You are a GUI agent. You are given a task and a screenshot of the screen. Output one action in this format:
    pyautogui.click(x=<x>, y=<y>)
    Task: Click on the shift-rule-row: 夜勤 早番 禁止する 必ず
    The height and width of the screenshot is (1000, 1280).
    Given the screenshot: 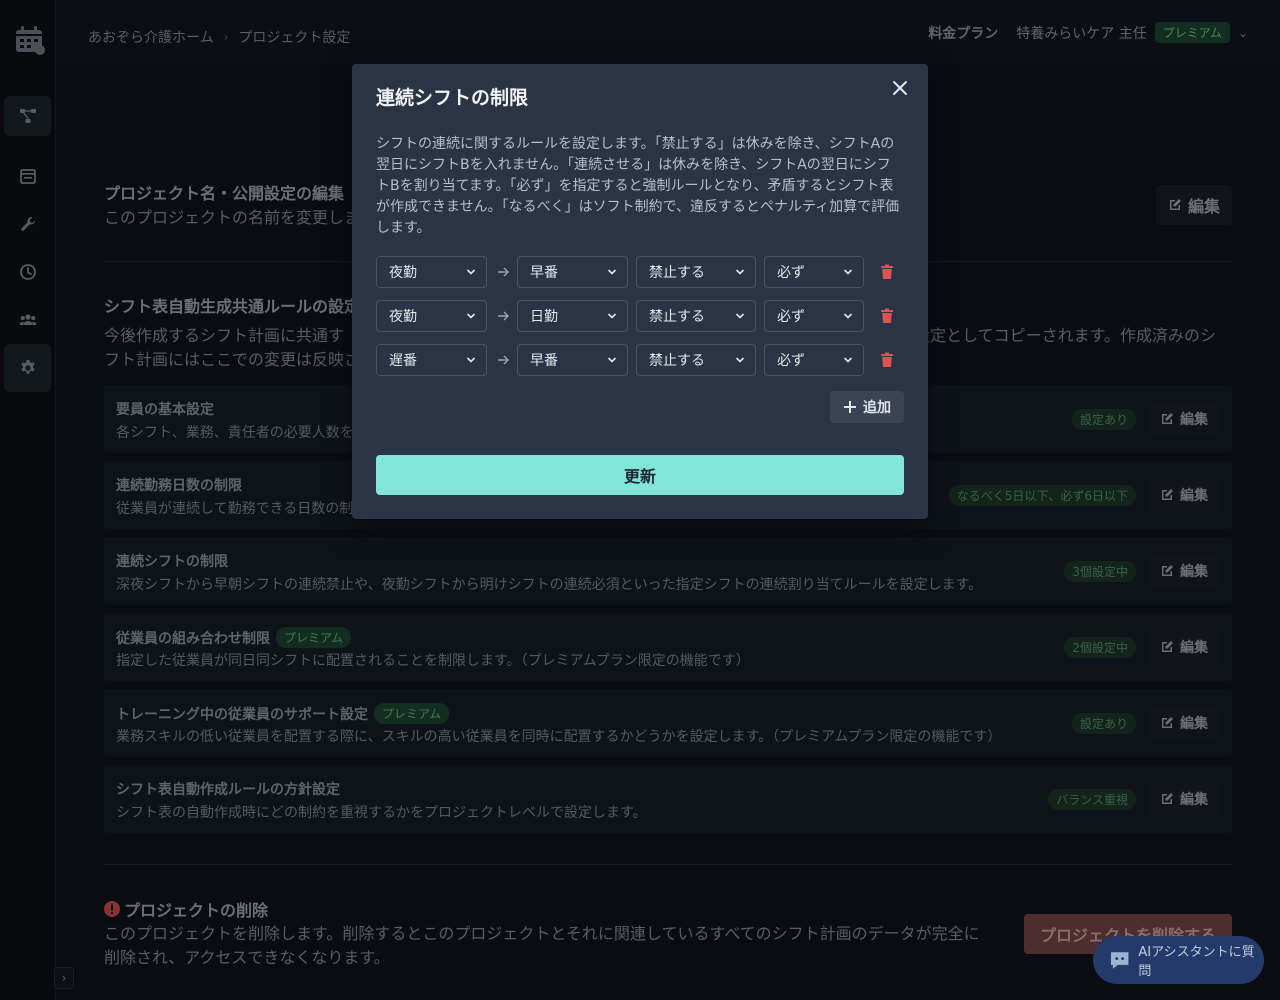 What is the action you would take?
    pyautogui.click(x=640, y=272)
    